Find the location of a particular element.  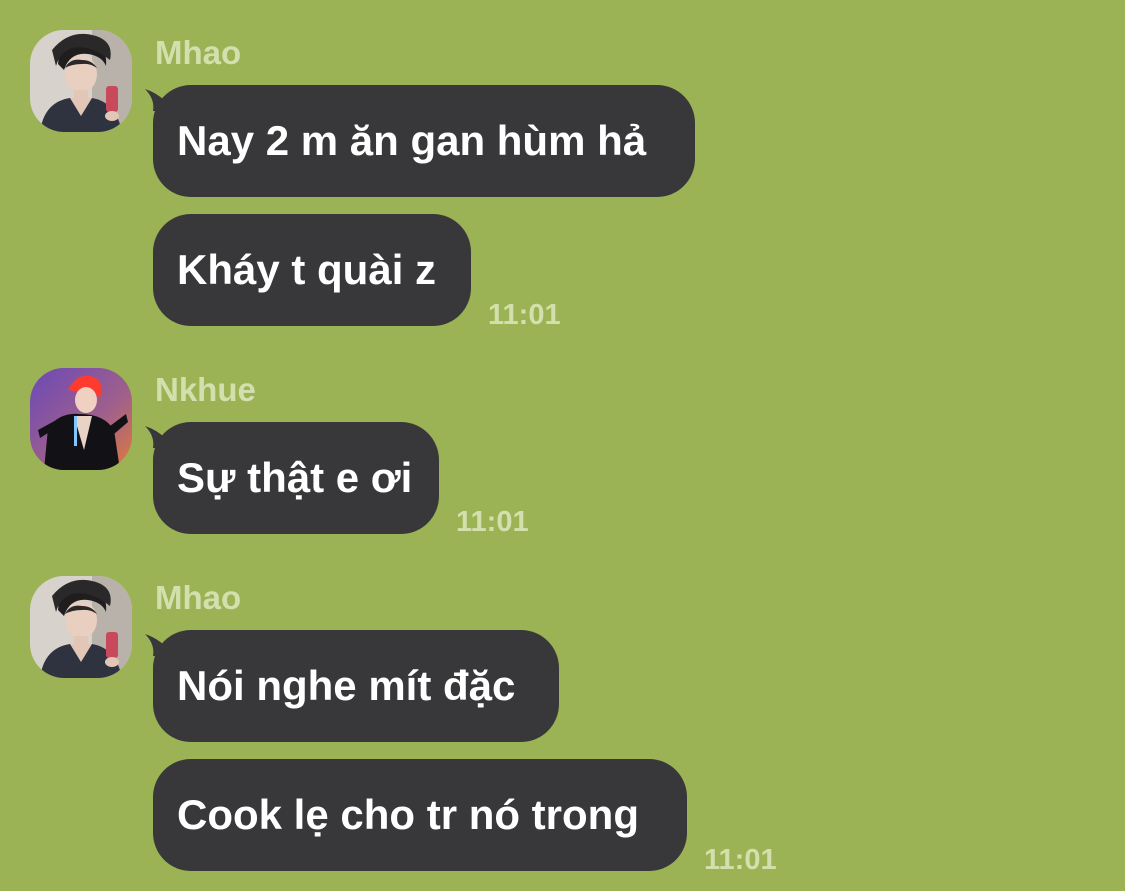

message-bubble: Cook lẹ cho tr nó trong is located at coordinates (420, 815).